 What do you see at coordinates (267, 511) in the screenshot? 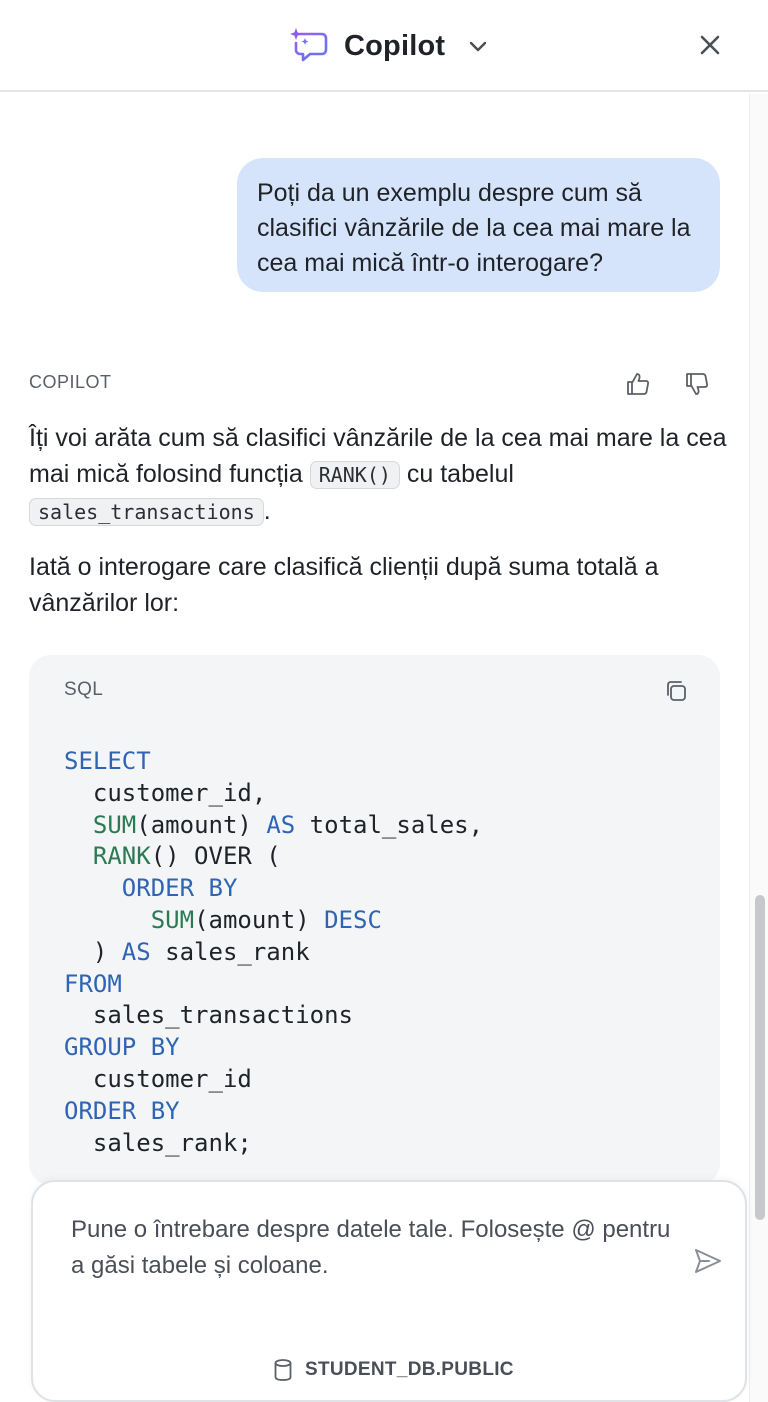
I see `intro-text-part: .` at bounding box center [267, 511].